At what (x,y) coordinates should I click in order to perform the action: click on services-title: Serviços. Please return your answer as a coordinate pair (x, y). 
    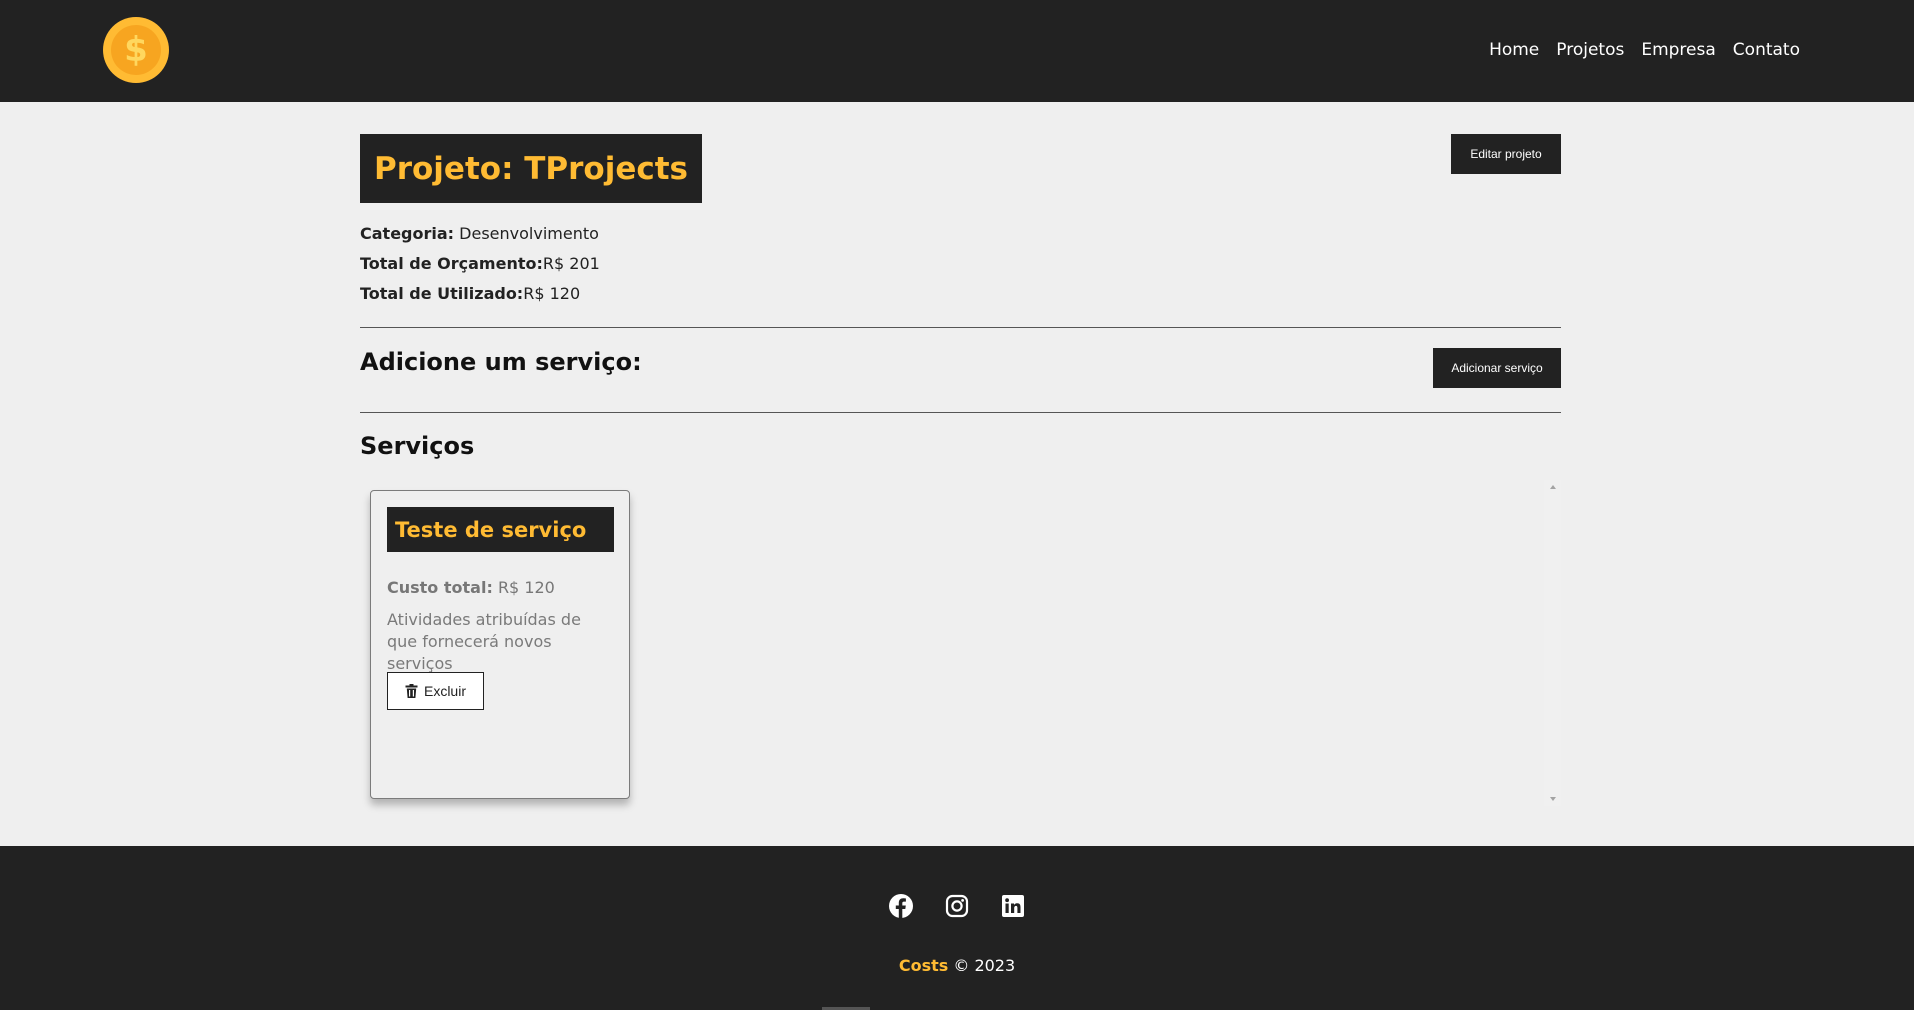
    Looking at the image, I should click on (417, 446).